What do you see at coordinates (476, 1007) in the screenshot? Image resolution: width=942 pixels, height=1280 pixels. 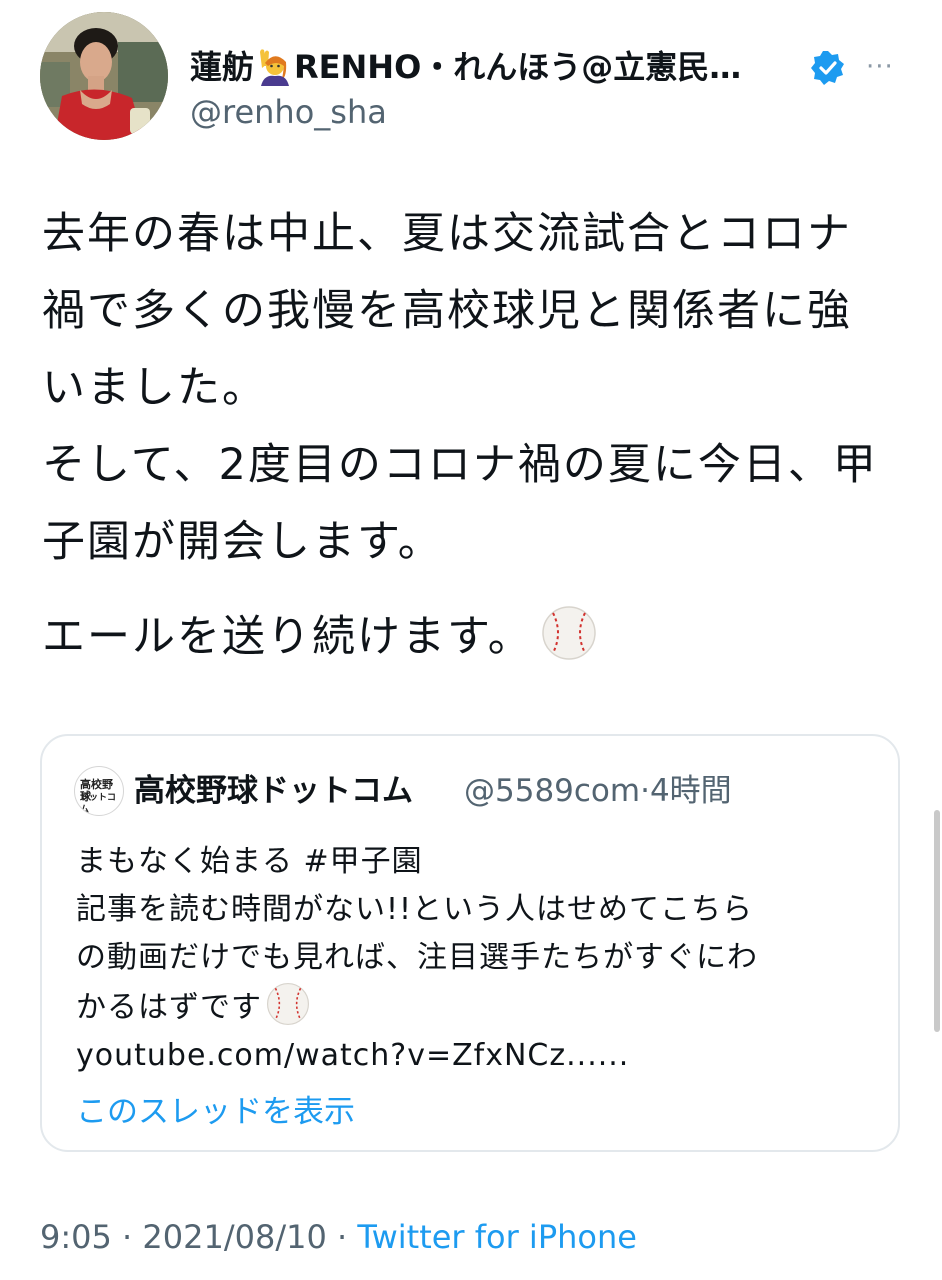 I see `quoted-line-4: かるはずです` at bounding box center [476, 1007].